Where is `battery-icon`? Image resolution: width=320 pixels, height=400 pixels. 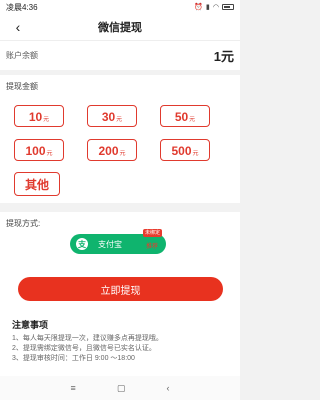
battery-icon is located at coordinates (228, 7).